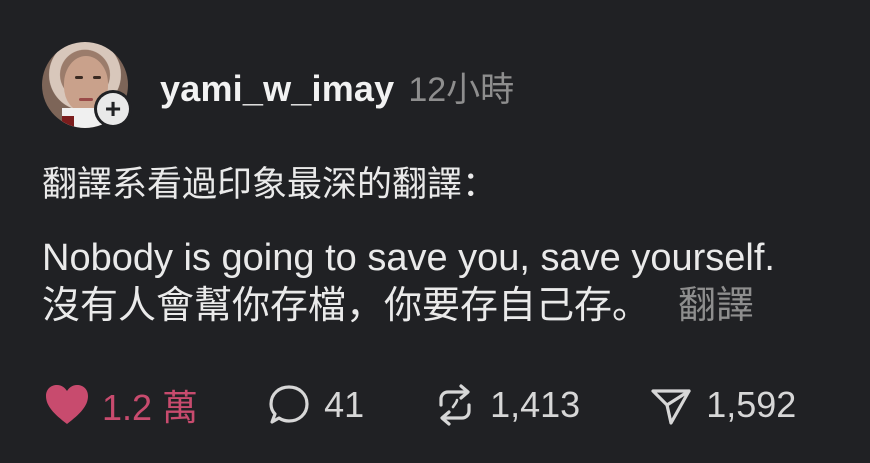 Image resolution: width=870 pixels, height=463 pixels. I want to click on repost-count: 1,413, so click(535, 404).